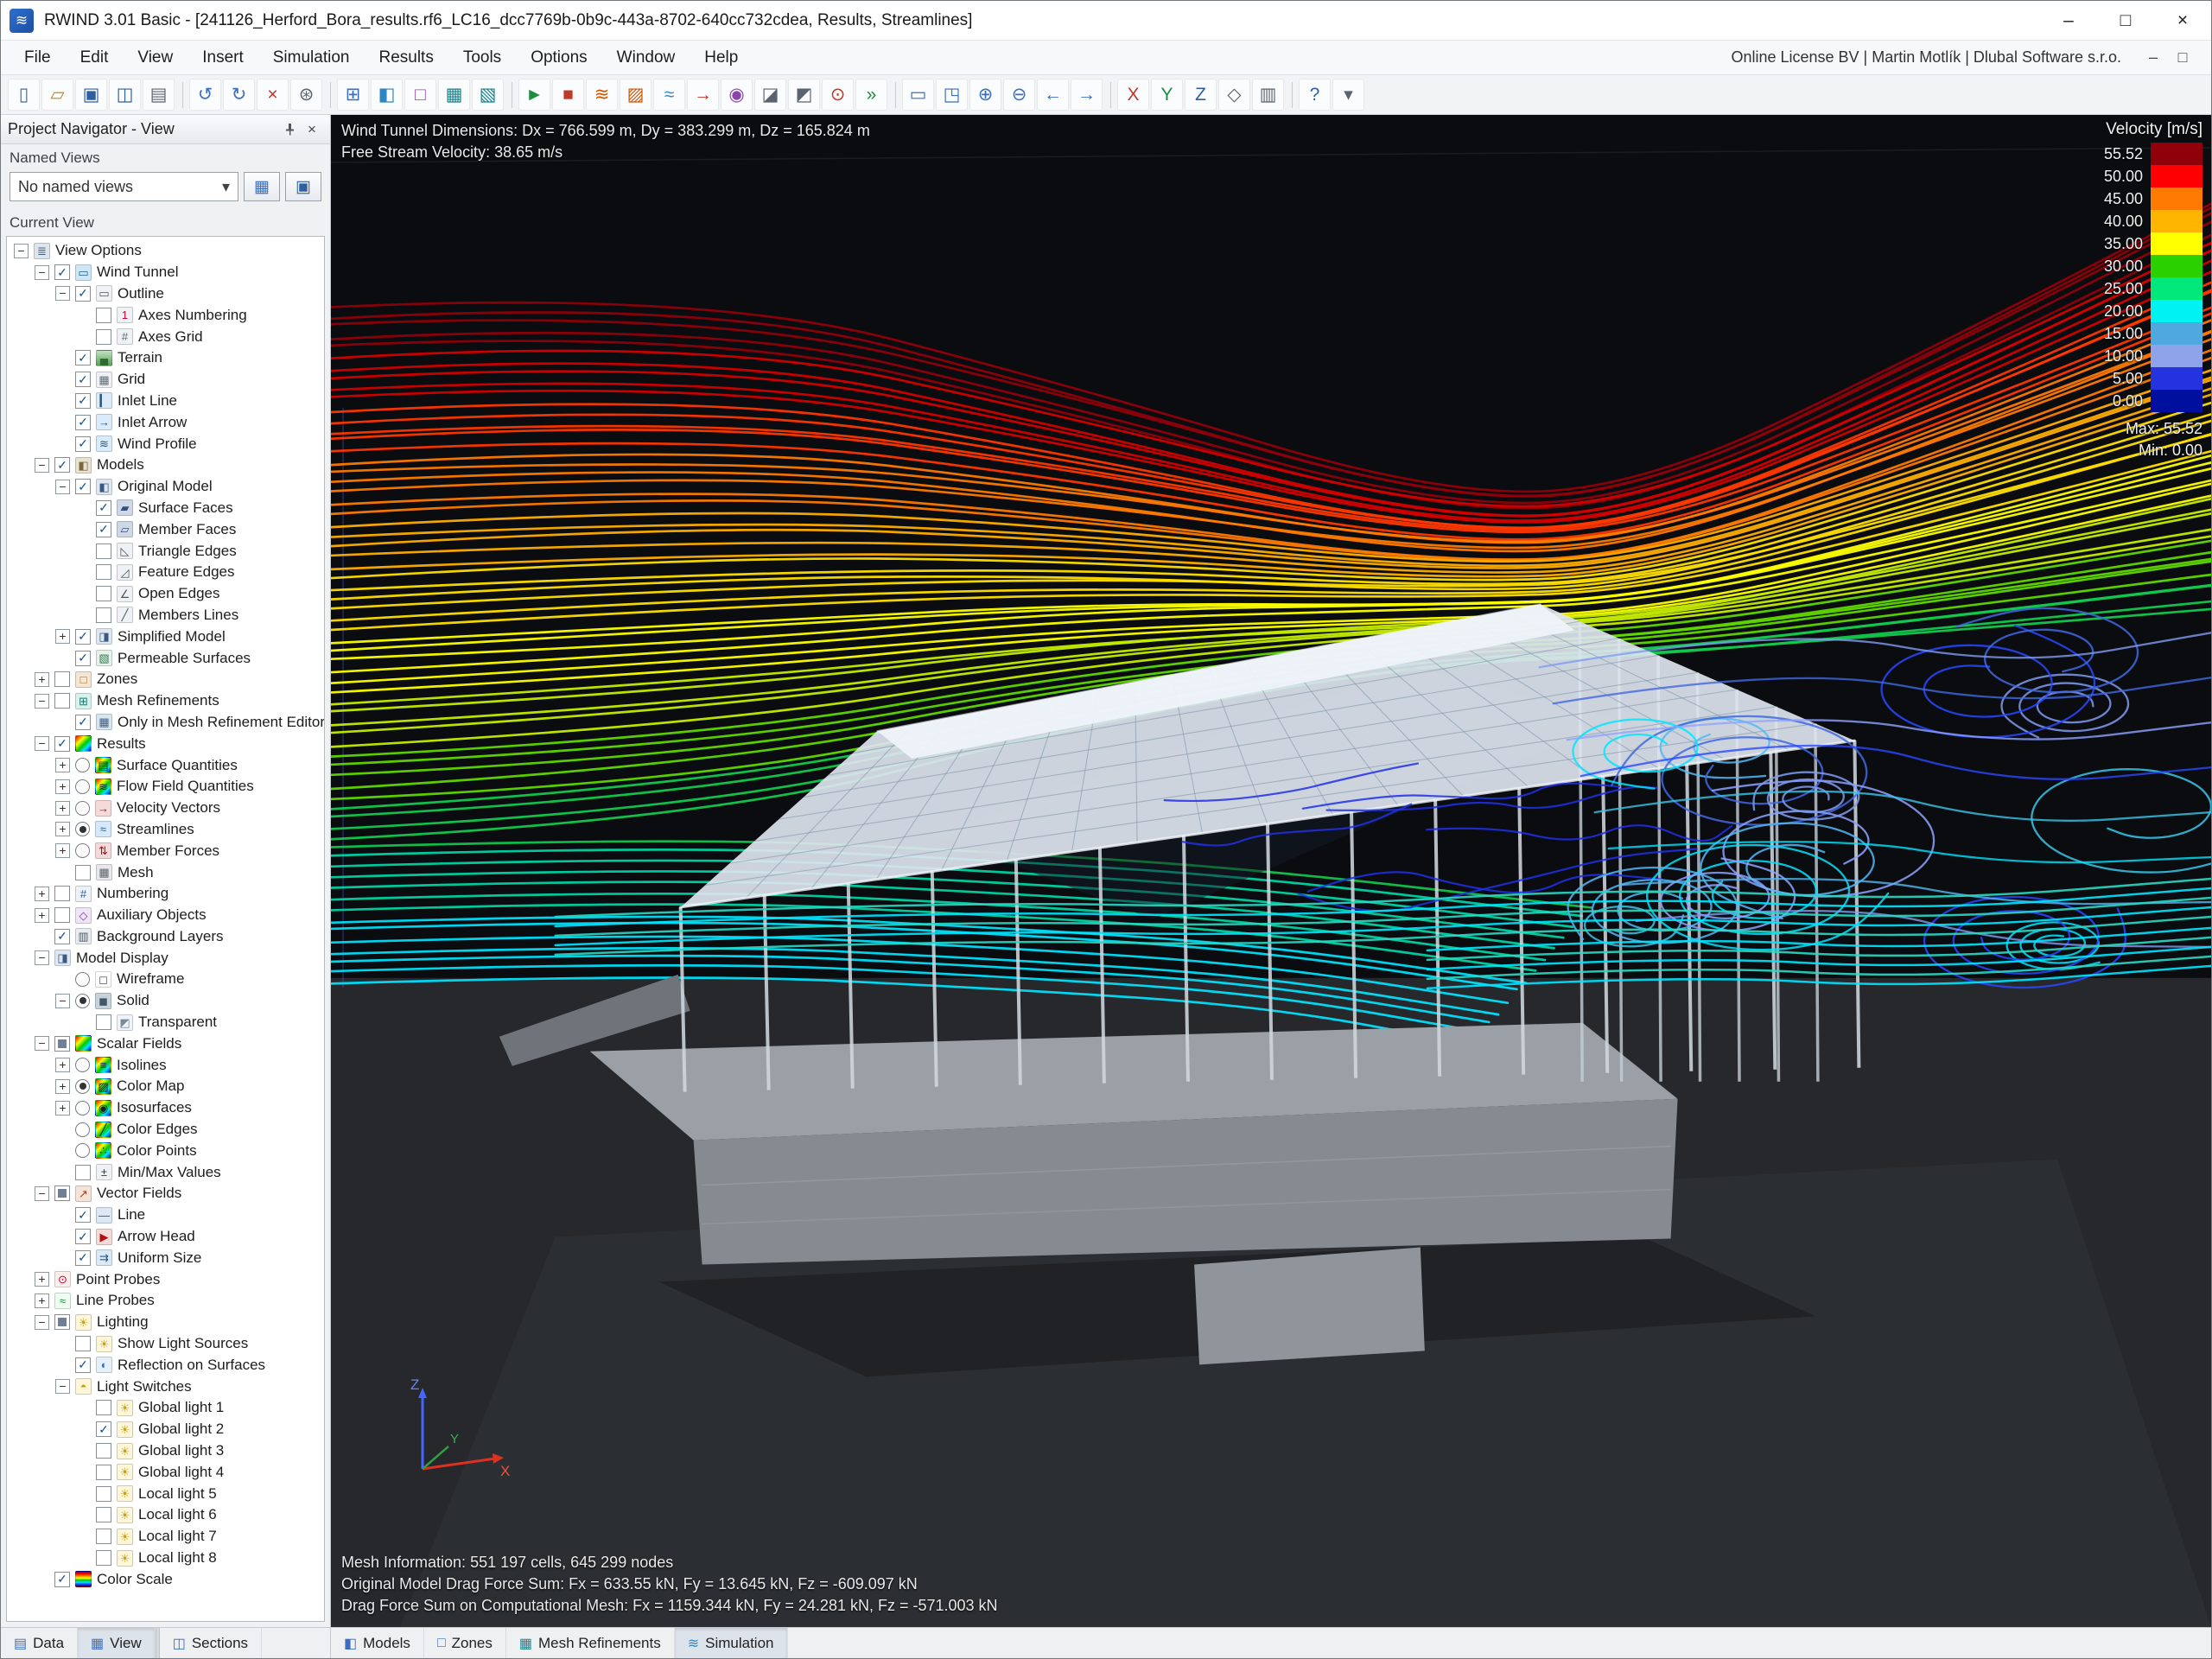  I want to click on tree-item-view-options: − ≣ View Options, so click(165, 251).